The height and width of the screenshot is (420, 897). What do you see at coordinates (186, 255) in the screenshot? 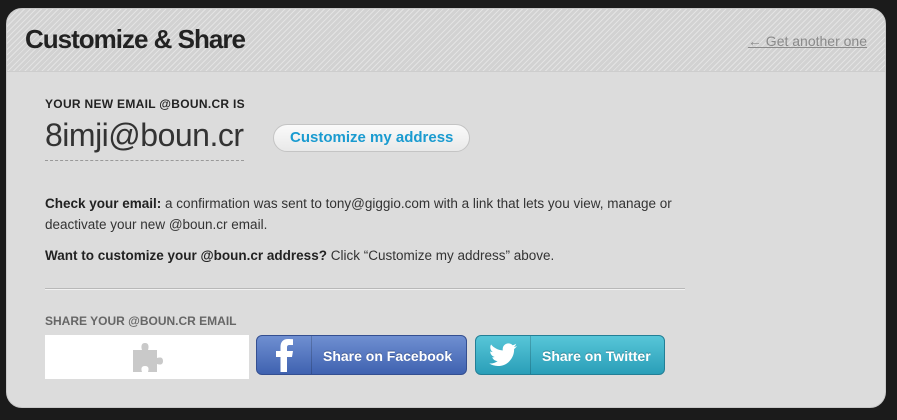
I see `customize-hint-bold: Want to customize your @boun.cr address?` at bounding box center [186, 255].